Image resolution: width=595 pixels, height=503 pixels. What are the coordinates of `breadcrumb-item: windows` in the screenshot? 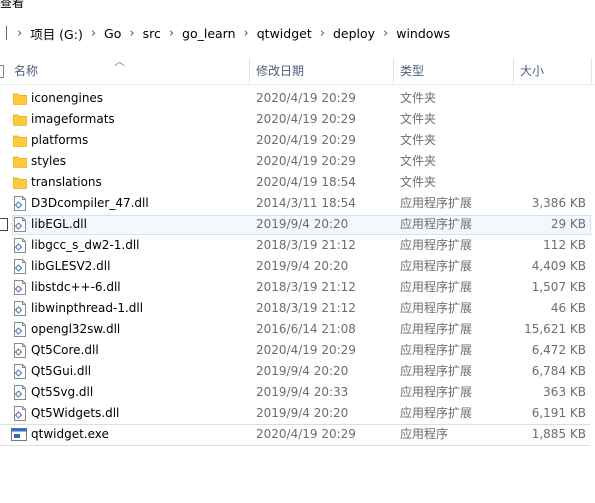 It's located at (423, 33).